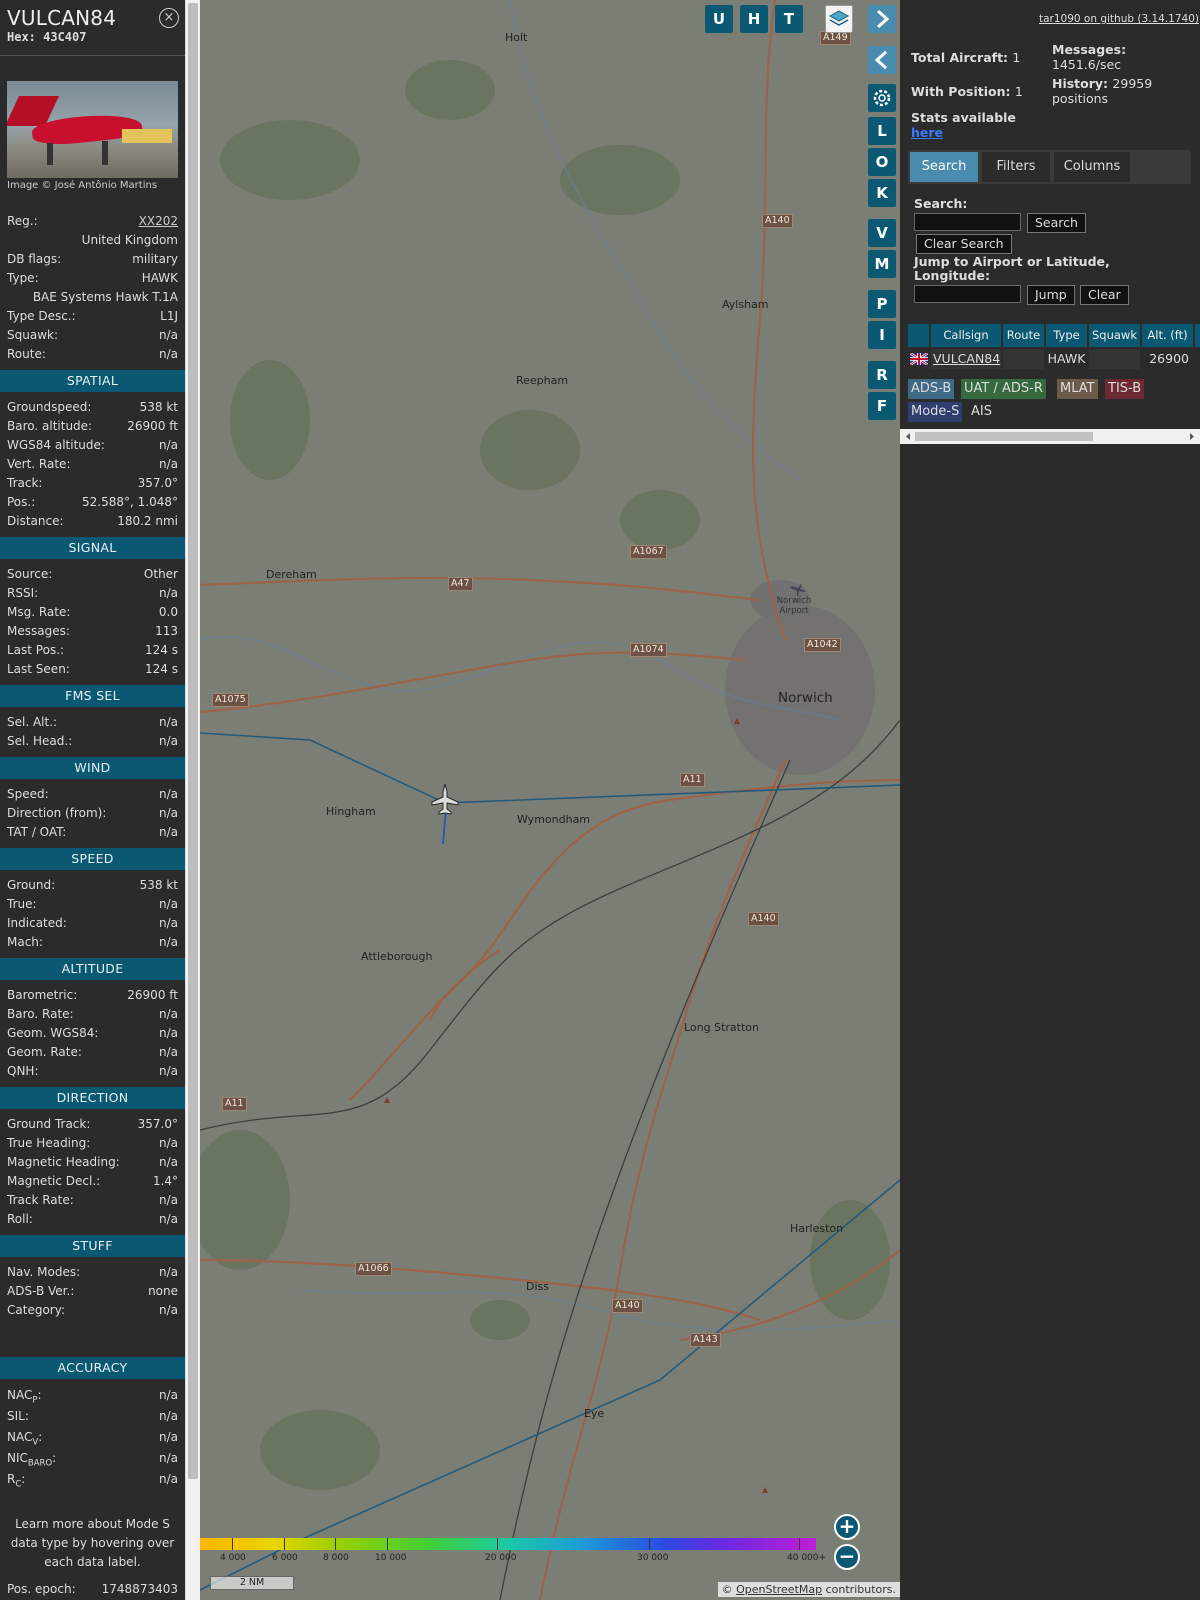 This screenshot has height=1600, width=1200. I want to click on map-button-k: K, so click(882, 193).